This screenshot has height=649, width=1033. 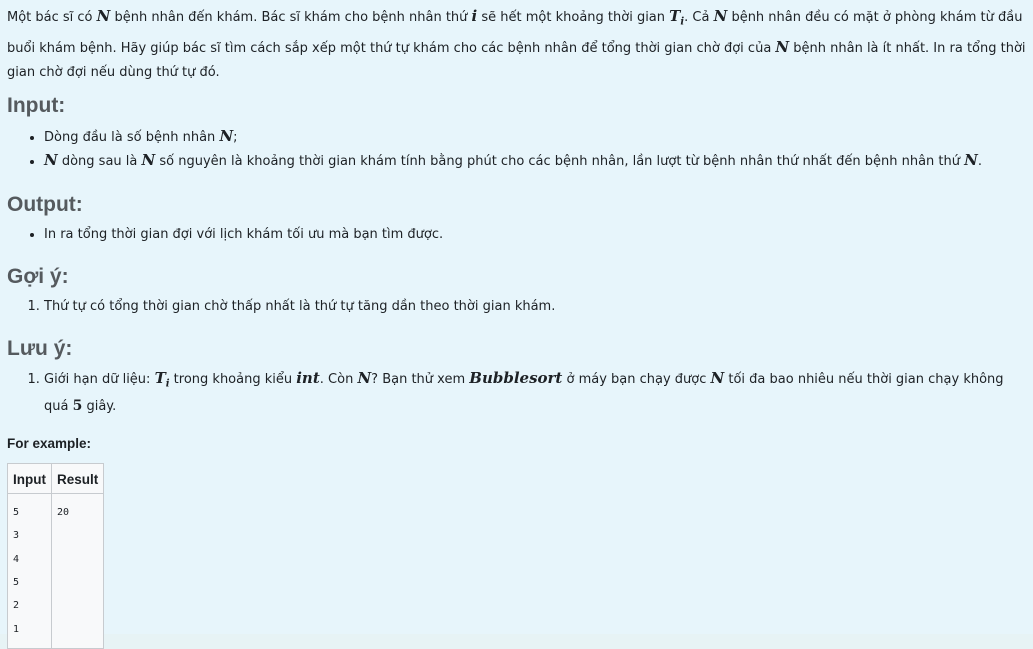 I want to click on input-cell: 5 3 4 5 2 1, so click(x=29, y=571).